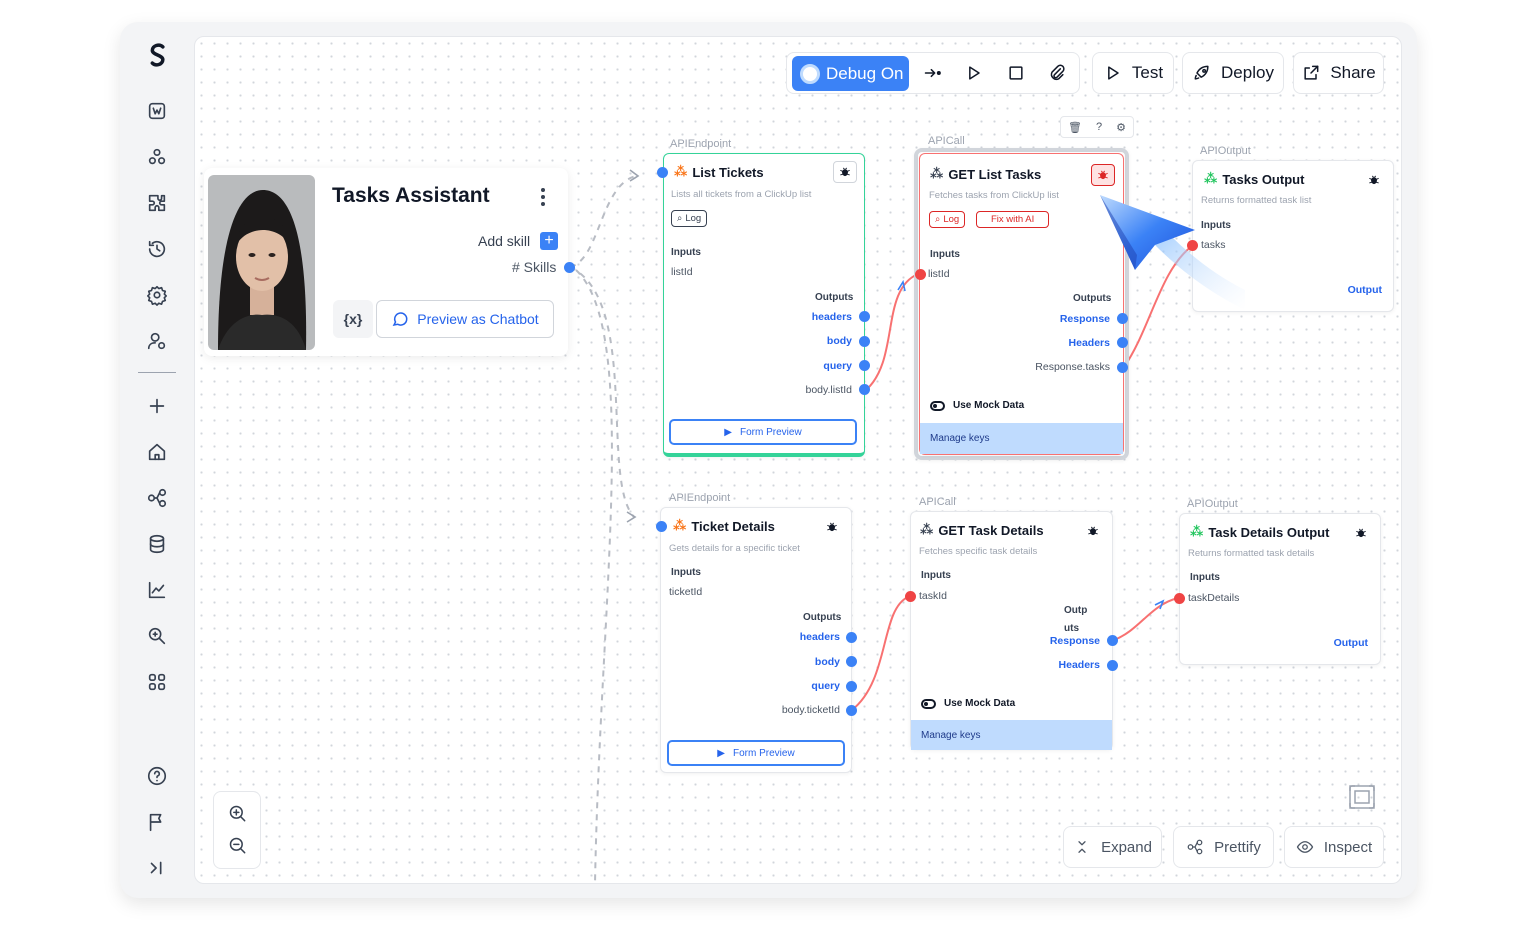 This screenshot has width=1536, height=926. Describe the element at coordinates (157, 249) in the screenshot. I see `history-icon` at that location.